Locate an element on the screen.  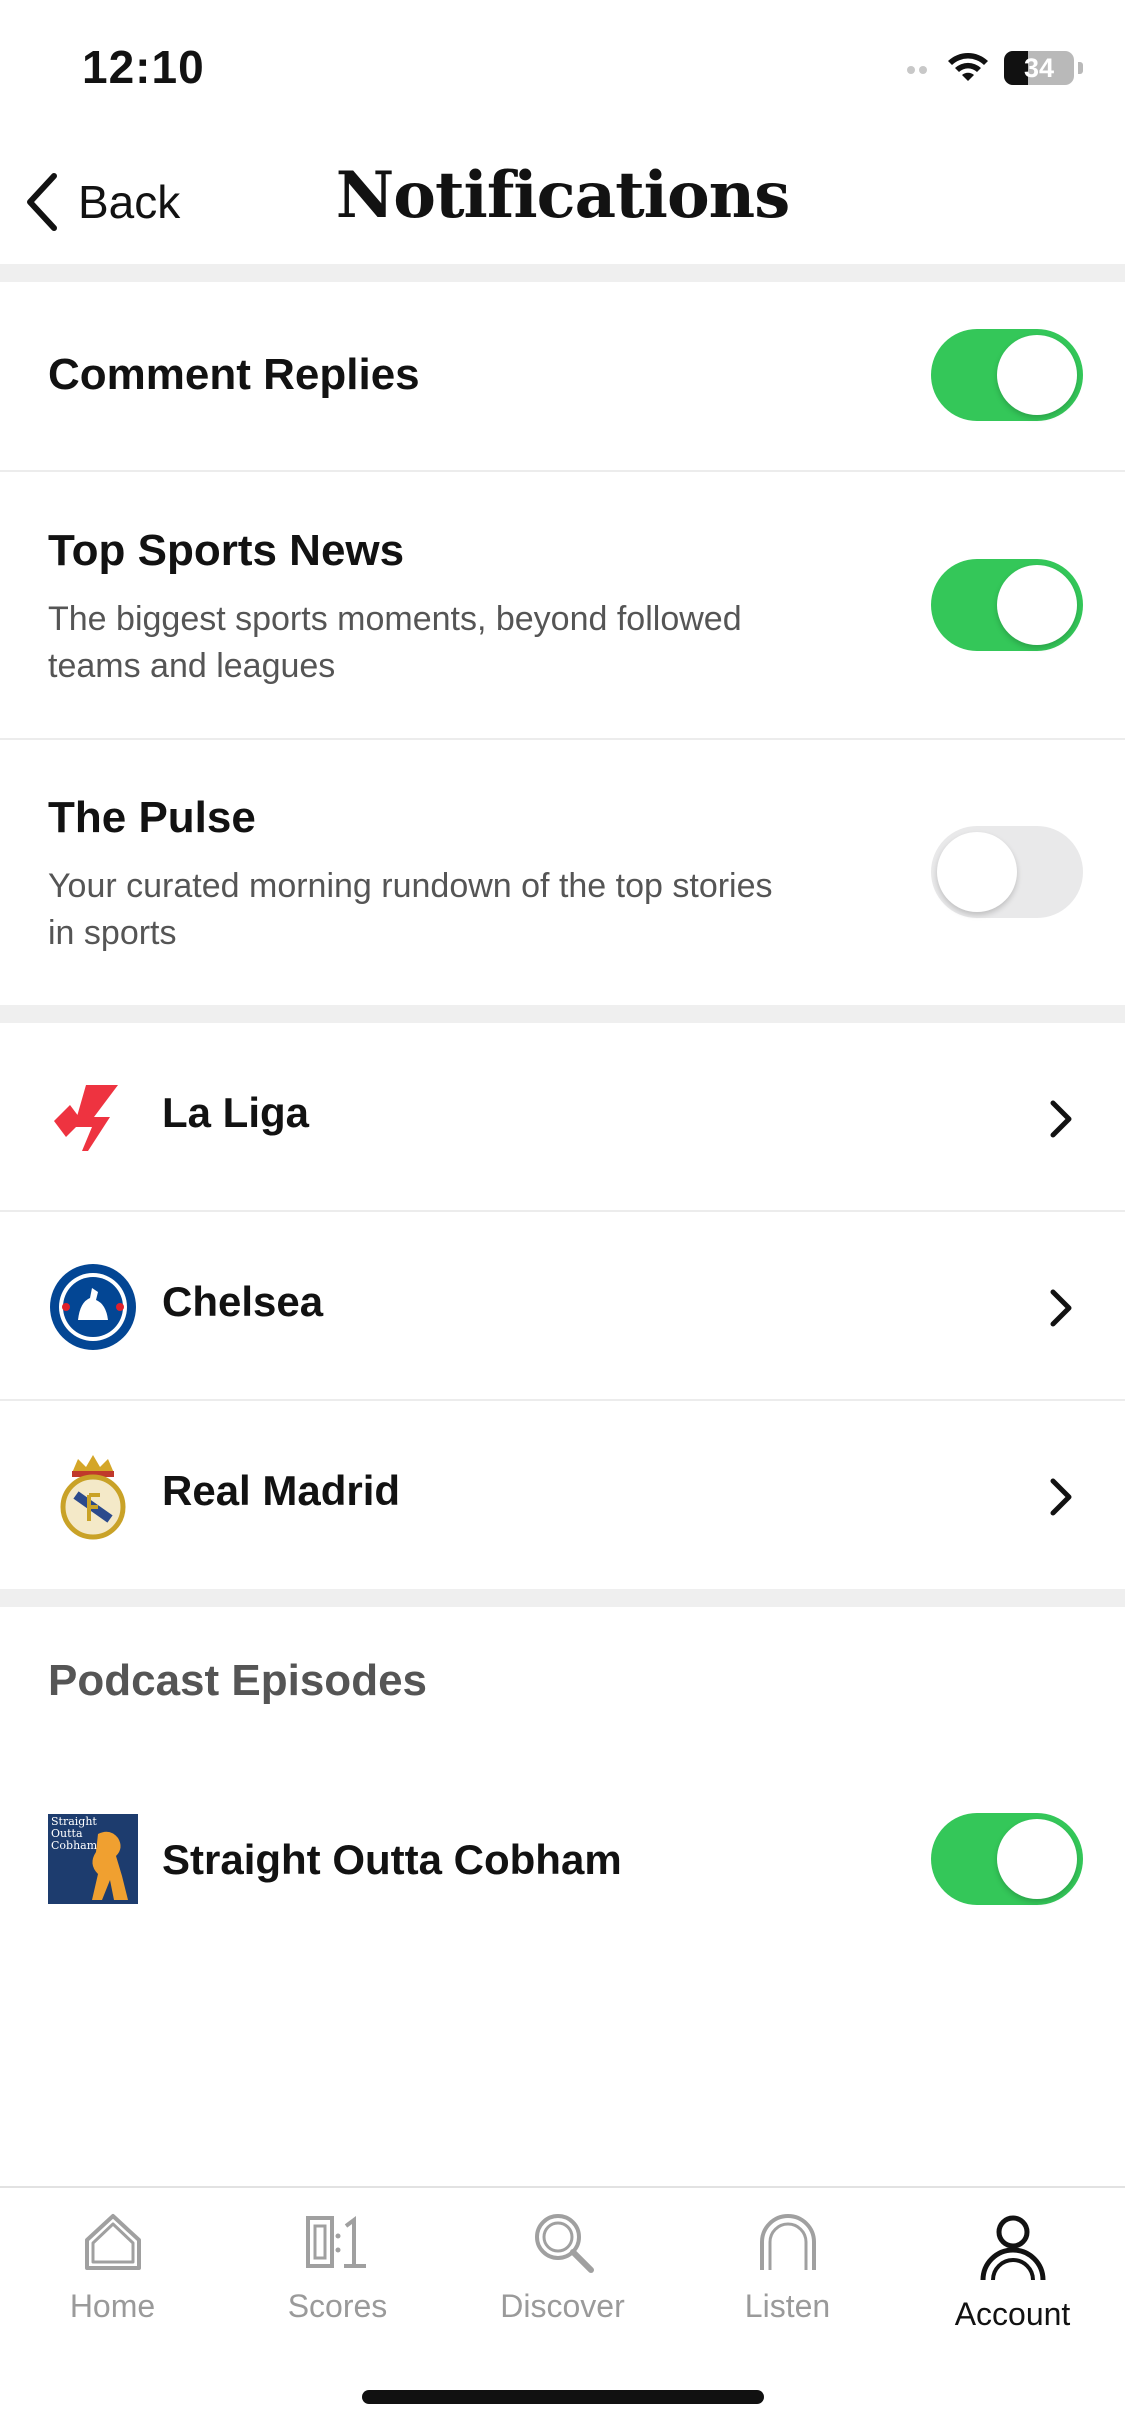
podcast-toggle is located at coordinates (1007, 1859).